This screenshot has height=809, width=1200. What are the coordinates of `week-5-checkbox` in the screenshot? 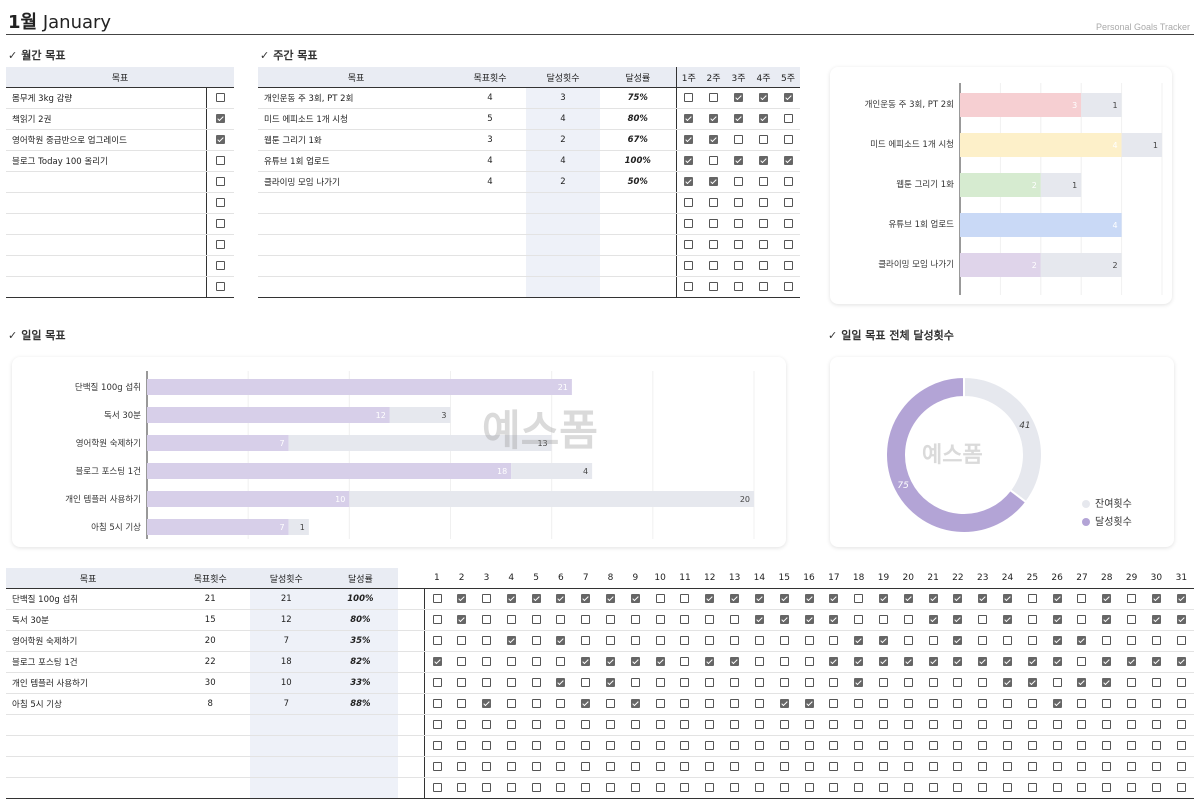 It's located at (788, 139).